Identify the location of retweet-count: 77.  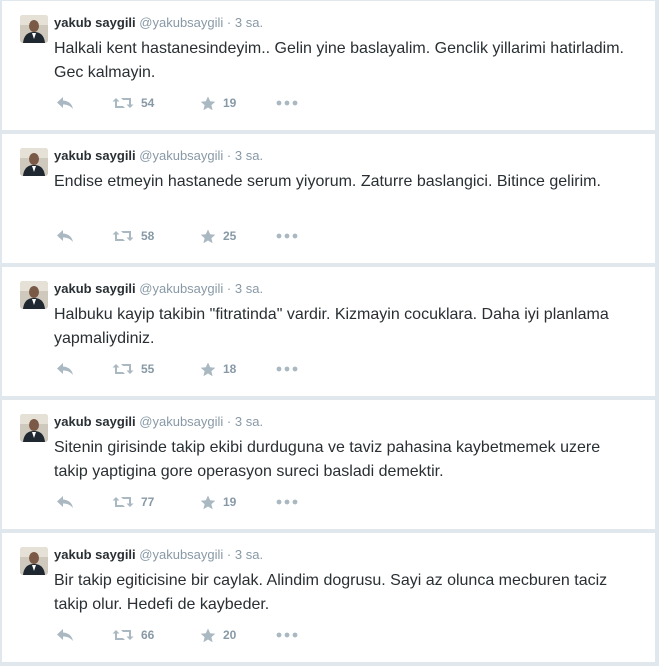
(148, 502).